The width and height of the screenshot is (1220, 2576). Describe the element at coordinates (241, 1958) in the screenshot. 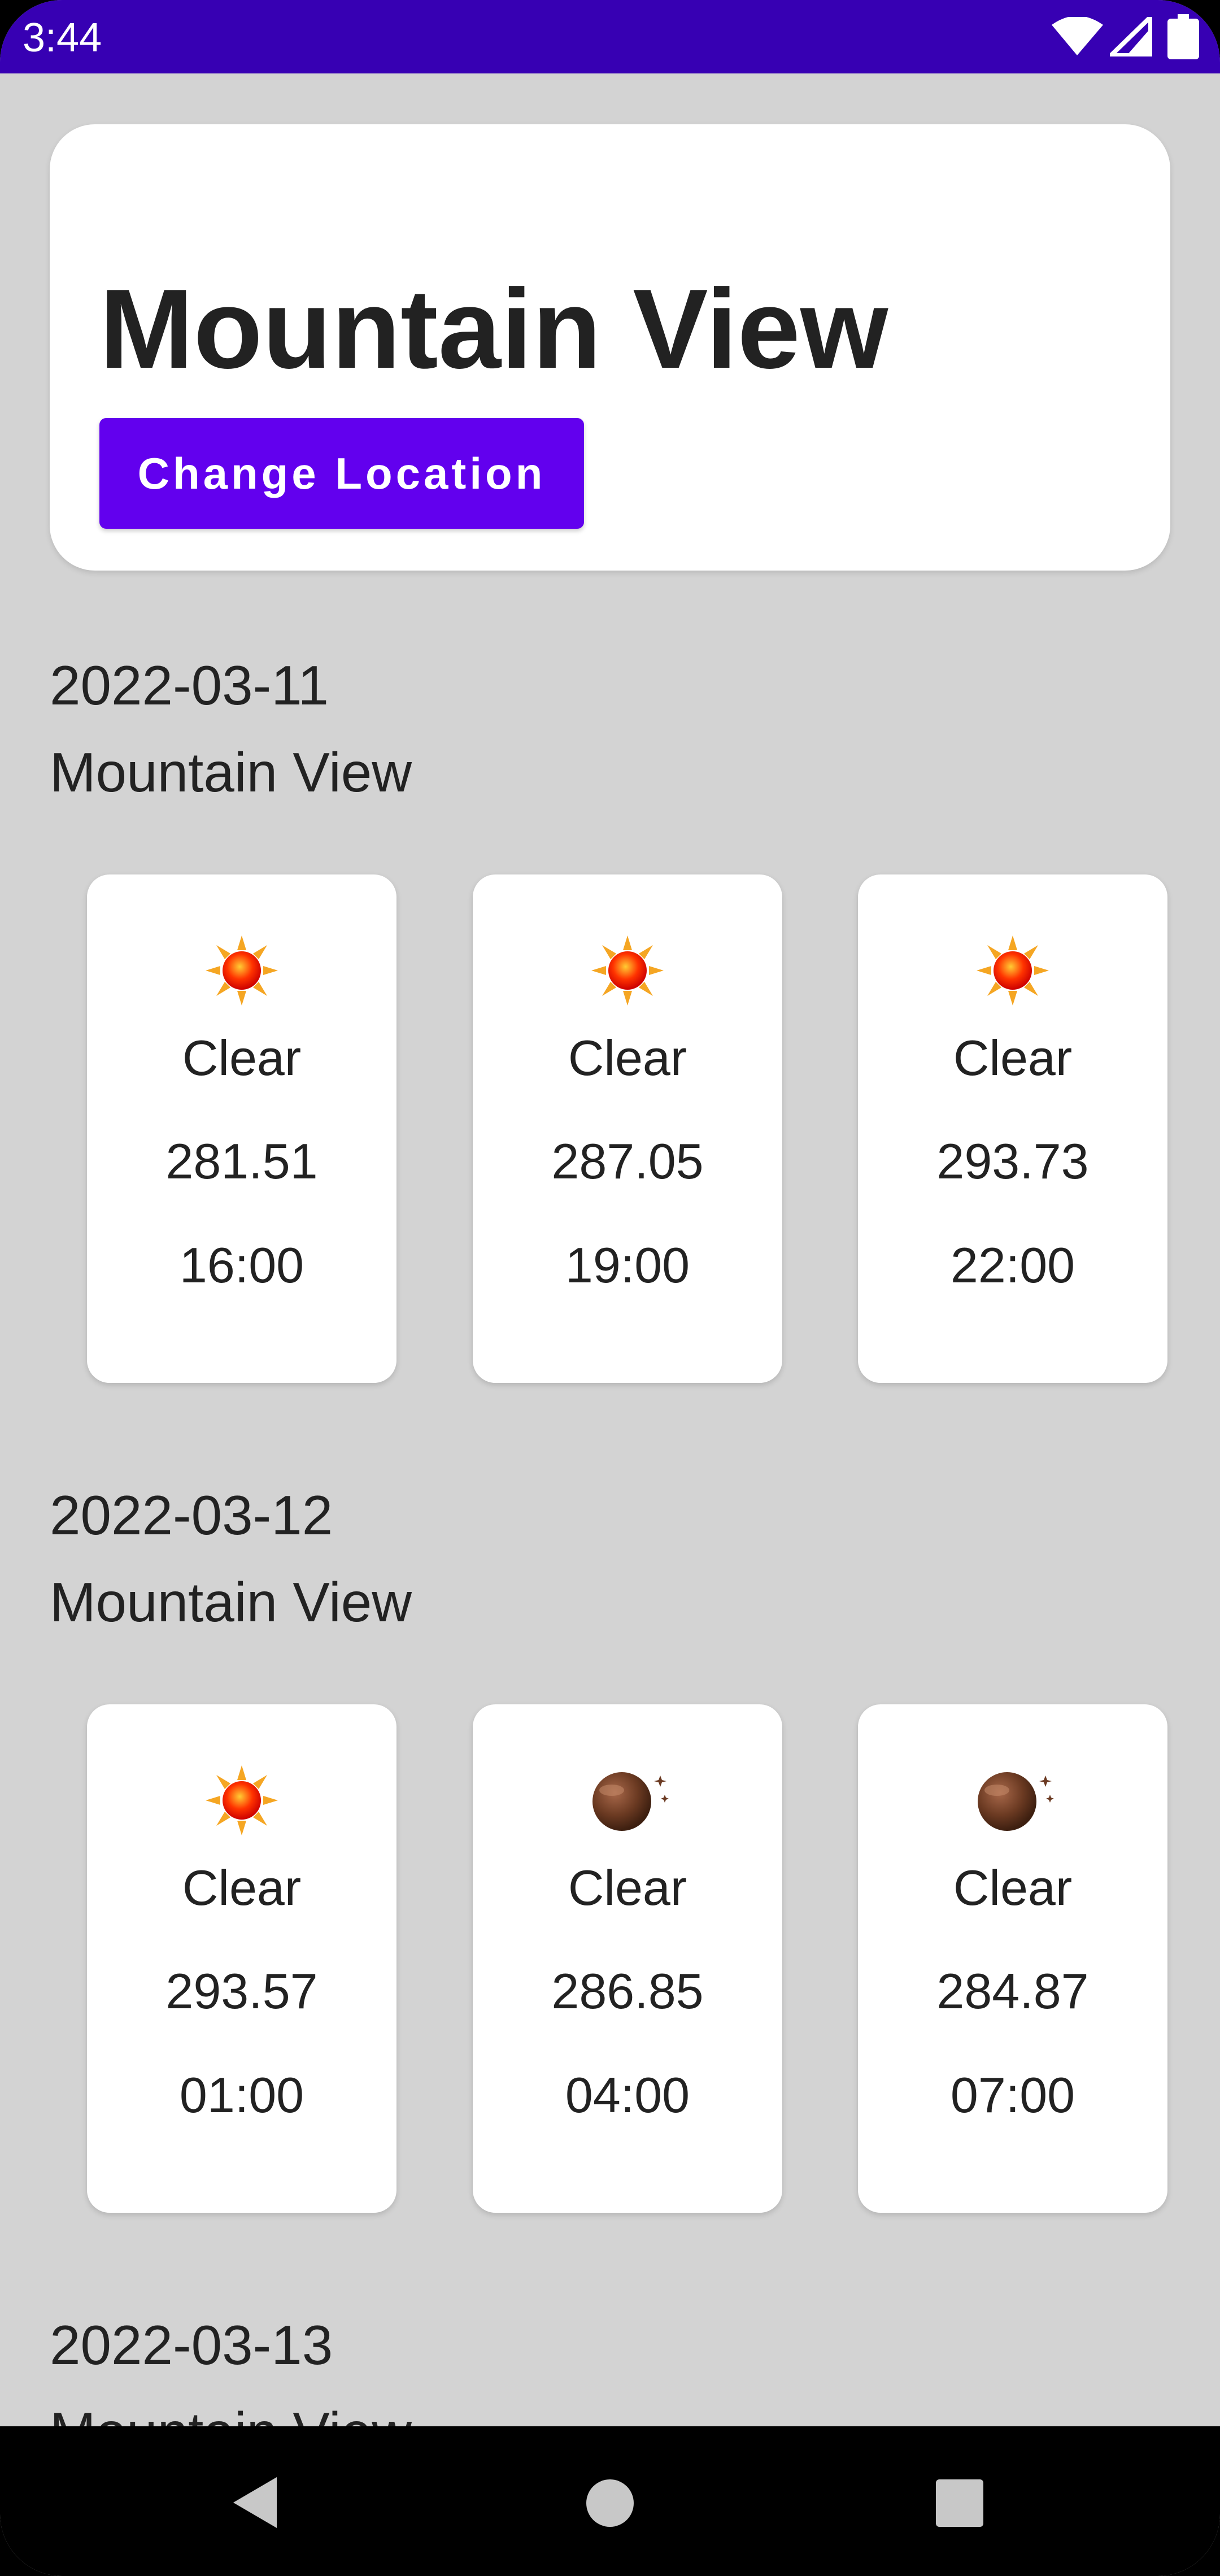

I see `forecast-card: Clear 293.57 01:00` at that location.